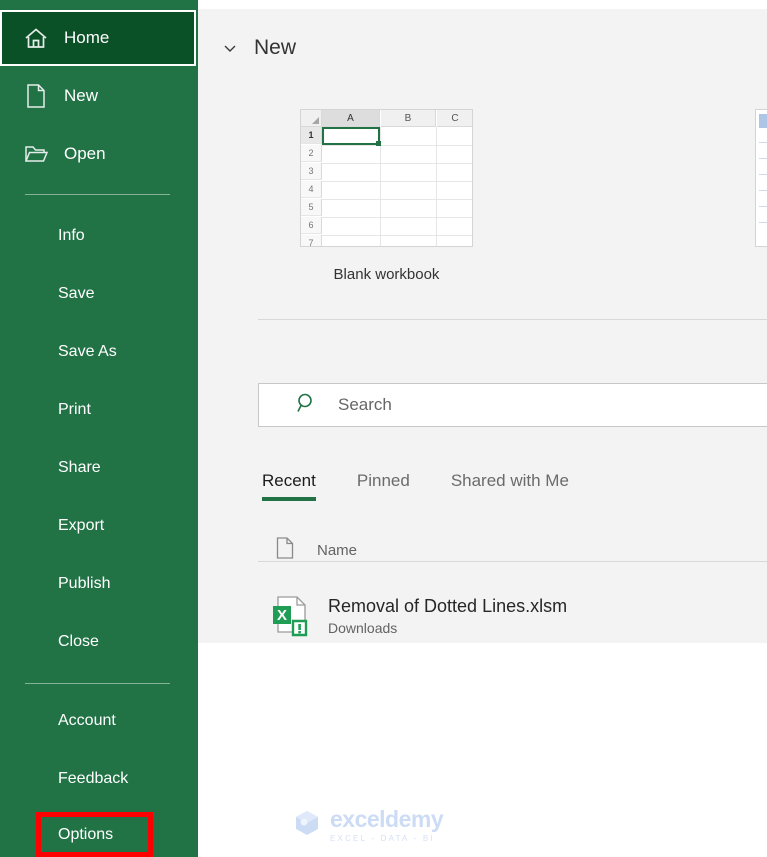  Describe the element at coordinates (363, 628) in the screenshot. I see `file-location: Downloads` at that location.